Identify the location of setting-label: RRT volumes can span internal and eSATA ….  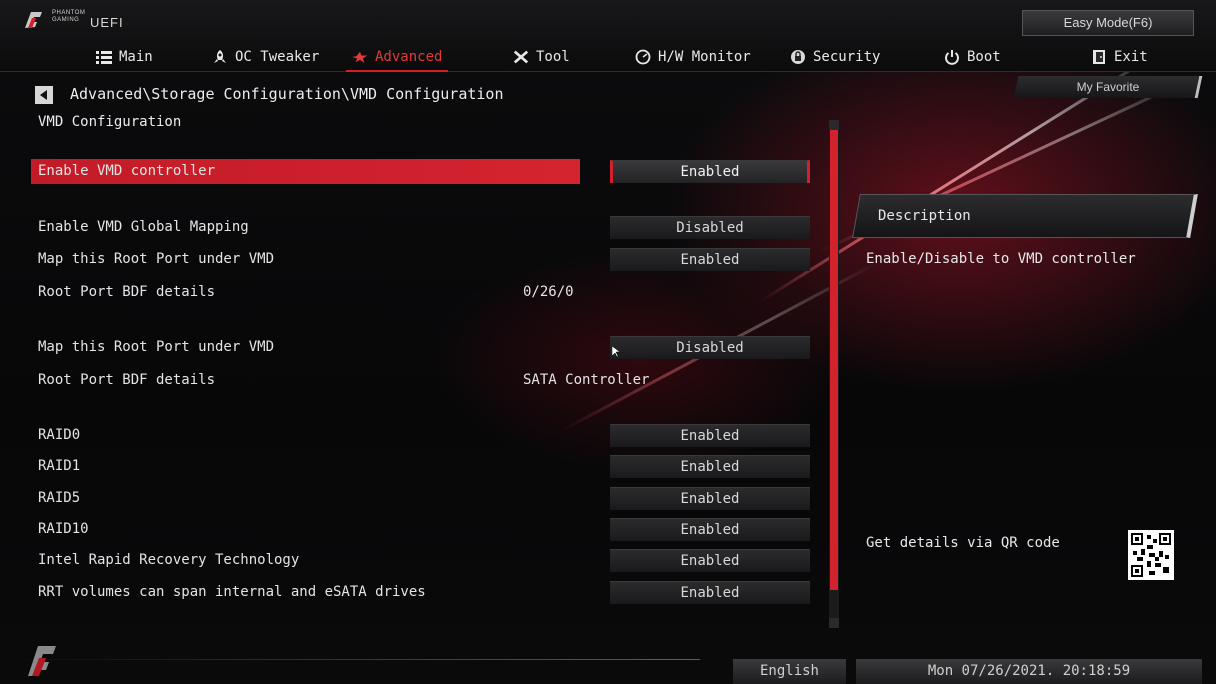
(232, 592).